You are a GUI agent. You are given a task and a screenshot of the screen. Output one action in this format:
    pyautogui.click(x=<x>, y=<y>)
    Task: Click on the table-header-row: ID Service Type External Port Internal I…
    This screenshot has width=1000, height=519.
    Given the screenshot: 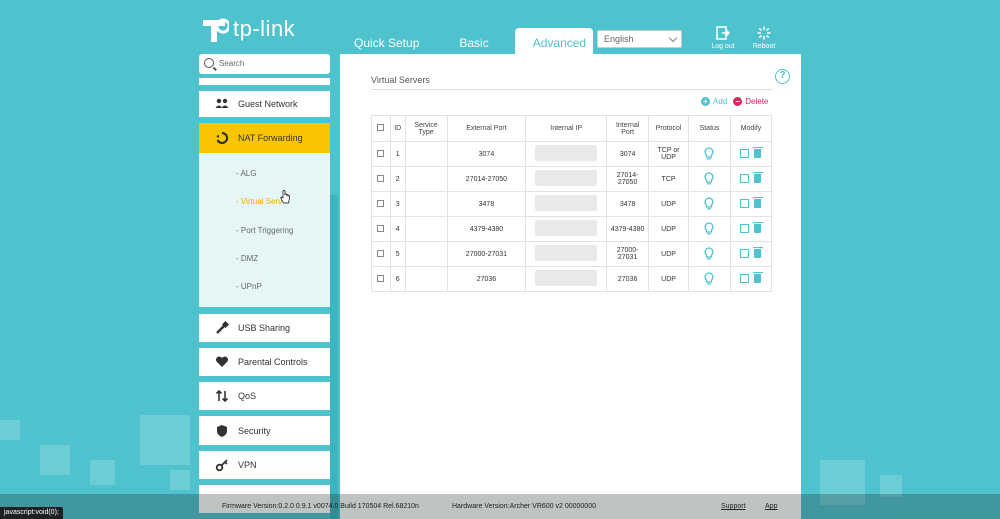 What is the action you would take?
    pyautogui.click(x=572, y=128)
    